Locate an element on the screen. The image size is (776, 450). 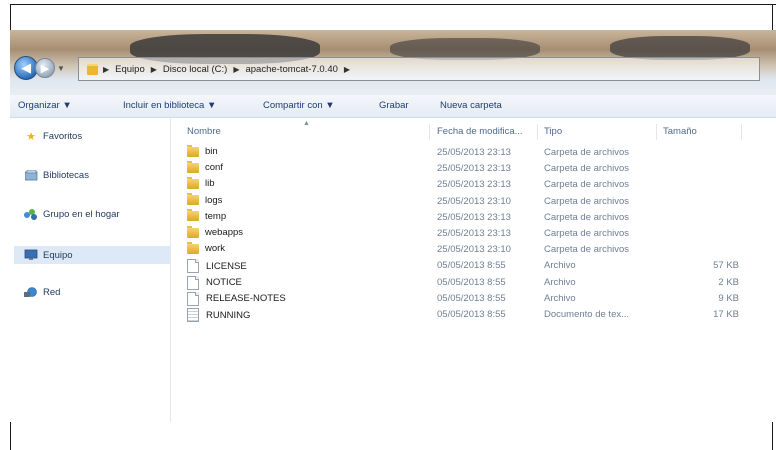
sidebar-item-favoritos: ★ Favoritos is located at coordinates (53, 136).